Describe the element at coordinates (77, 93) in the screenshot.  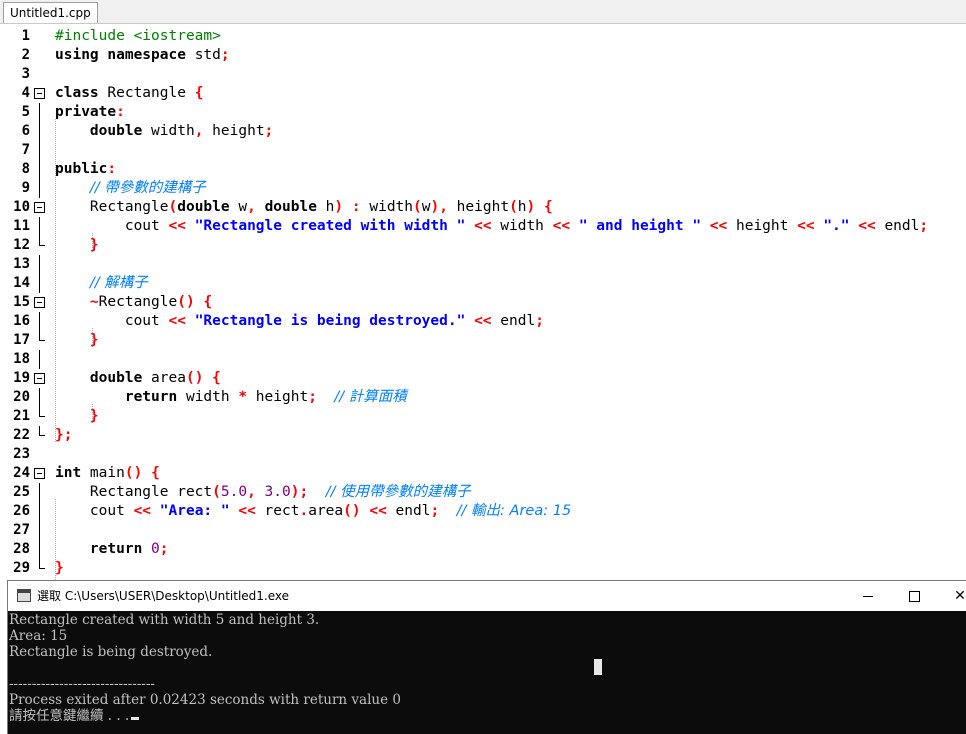
I see `code-token: class` at that location.